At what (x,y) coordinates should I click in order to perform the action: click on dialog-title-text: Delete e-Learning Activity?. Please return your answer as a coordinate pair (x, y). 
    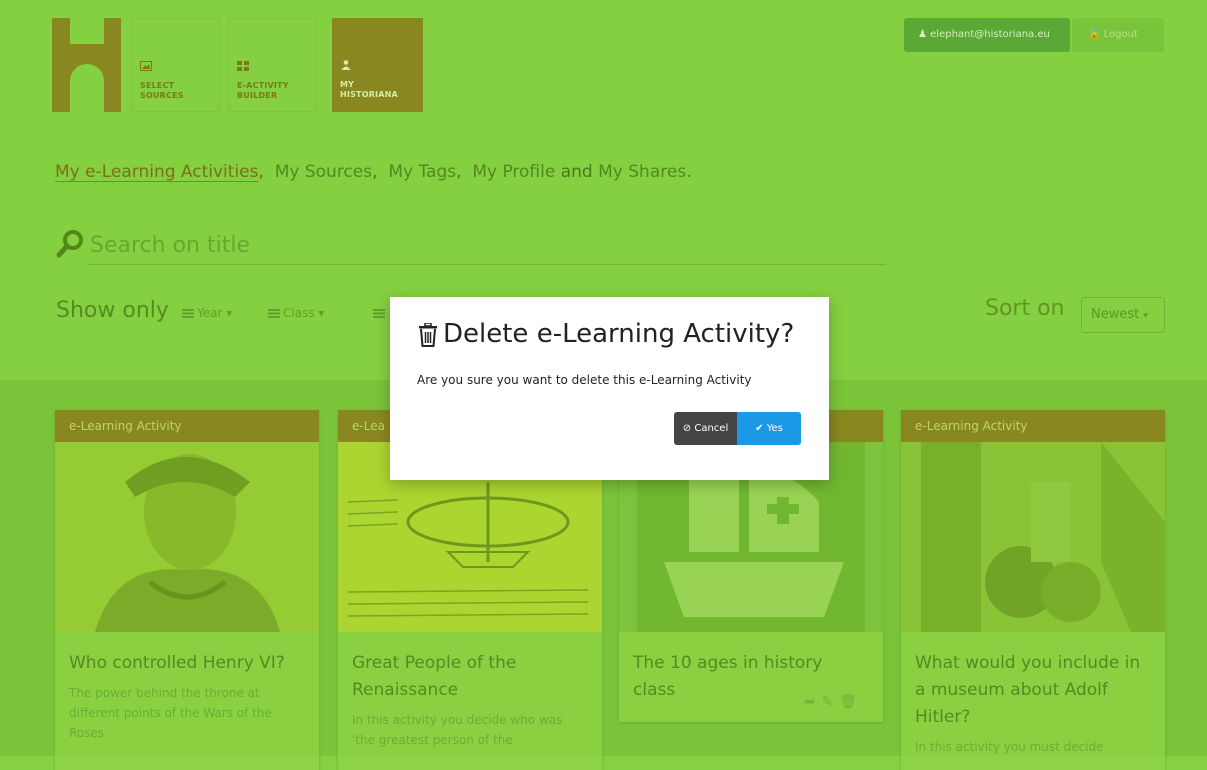
    Looking at the image, I should click on (619, 334).